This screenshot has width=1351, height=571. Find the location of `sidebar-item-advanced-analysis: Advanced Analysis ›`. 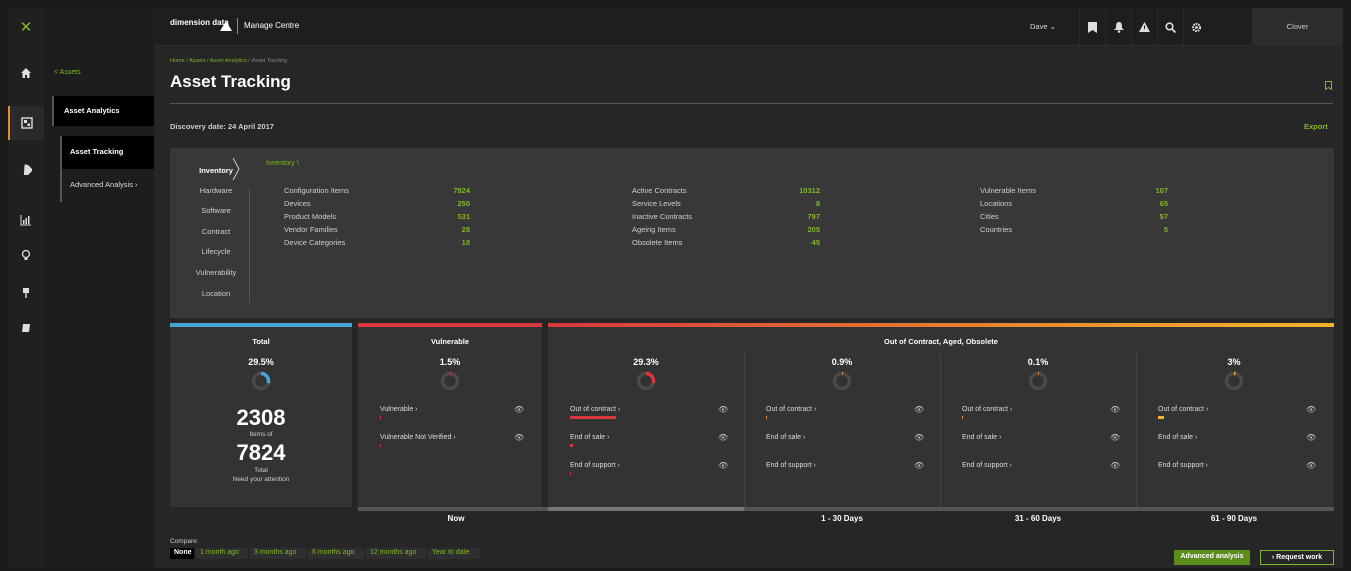

sidebar-item-advanced-analysis: Advanced Analysis › is located at coordinates (107, 185).